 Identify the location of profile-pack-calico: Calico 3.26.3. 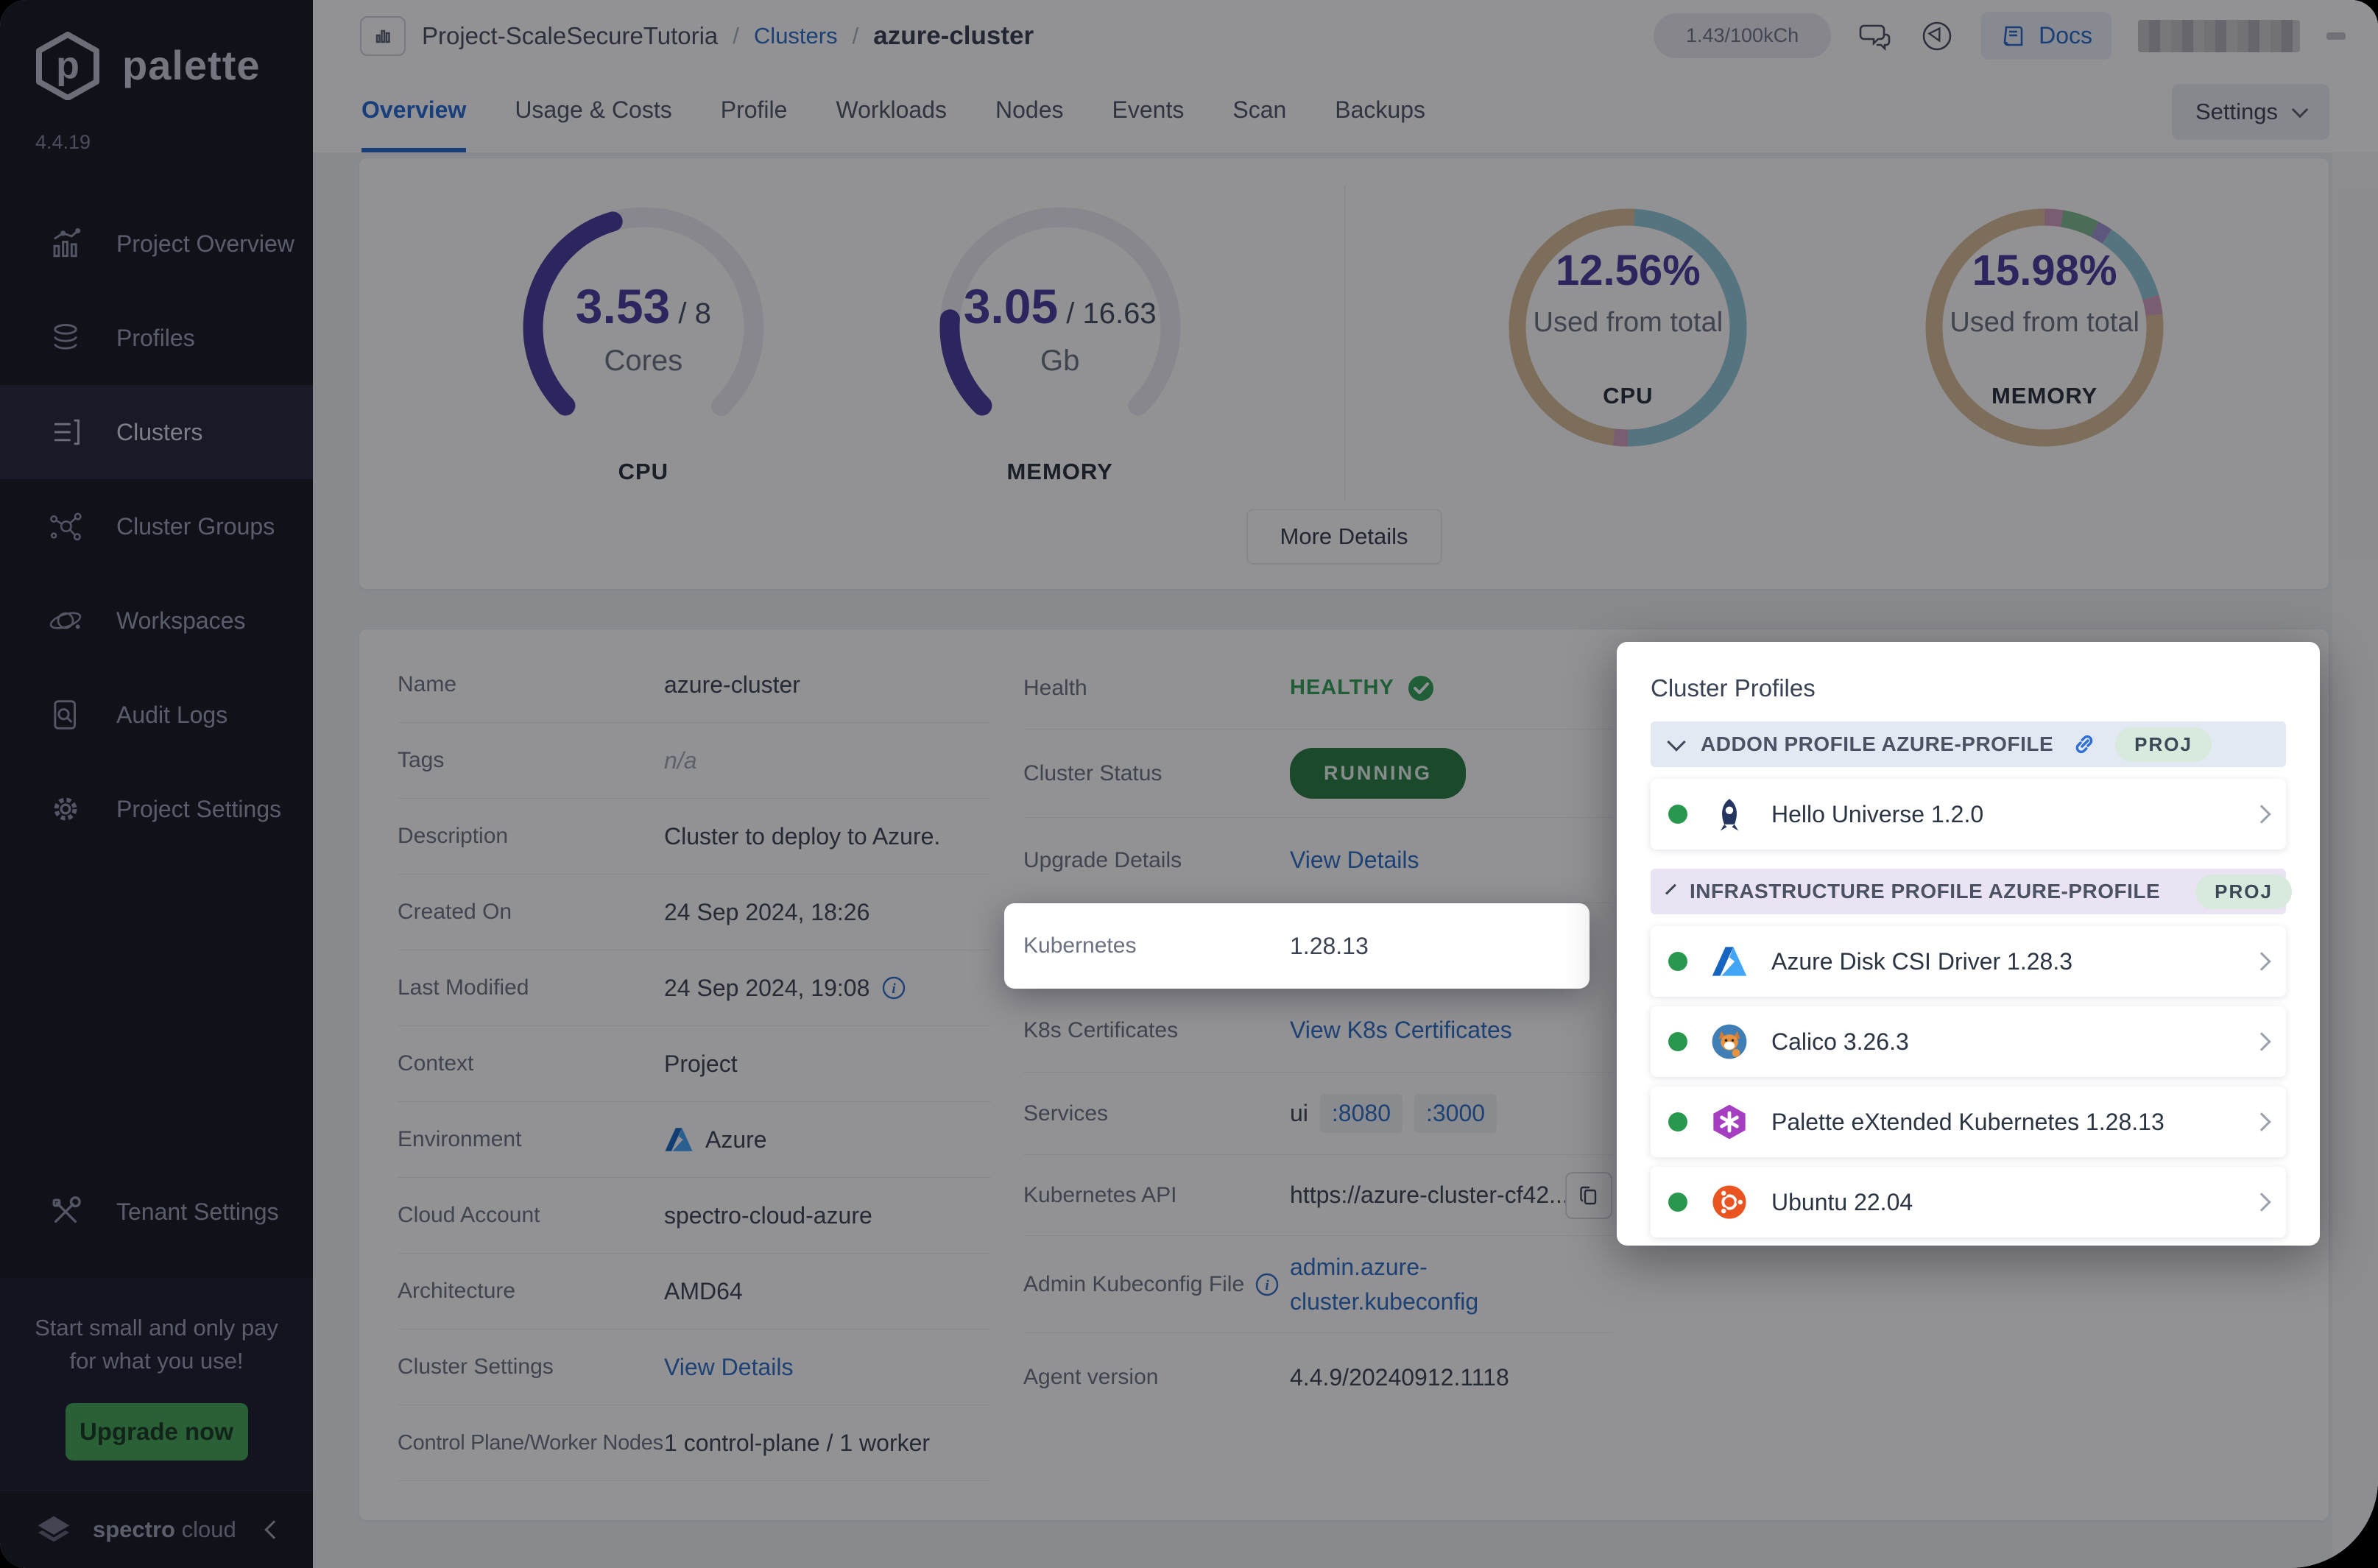
(1968, 1041).